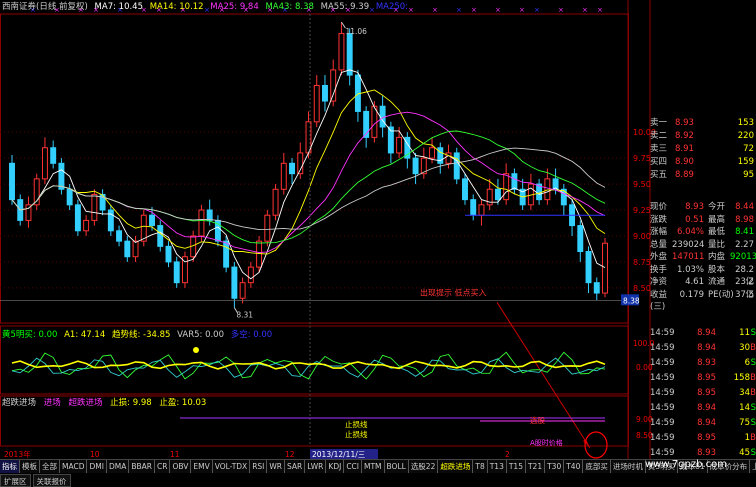  I want to click on tab-1: 模板, so click(30, 466).